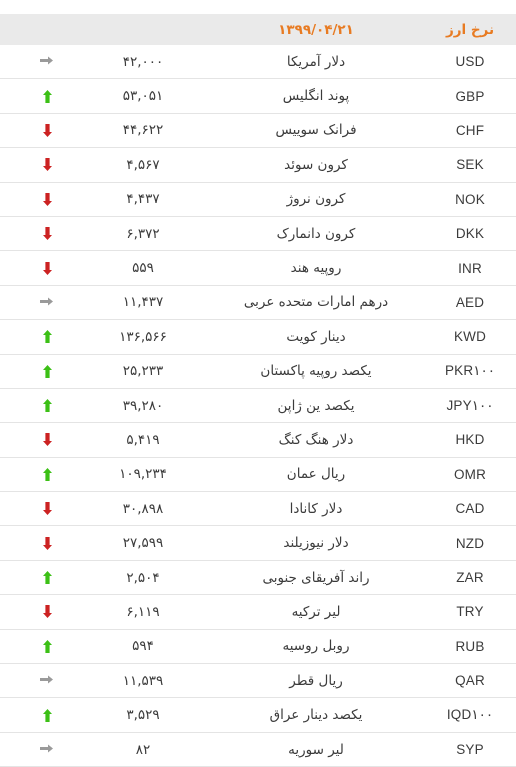 Image resolution: width=516 pixels, height=767 pixels. I want to click on rate-value: ۳۰,۸۹۸, so click(143, 509).